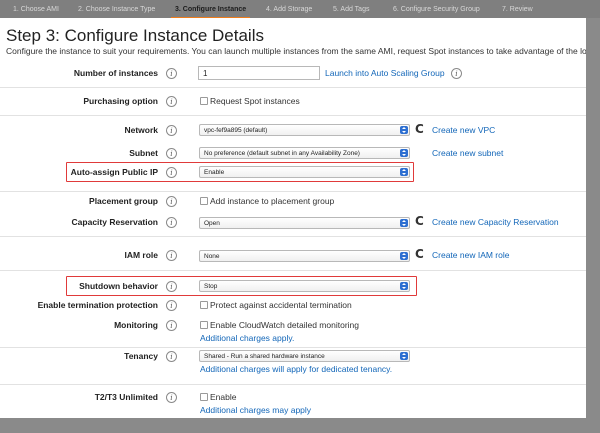  Describe the element at coordinates (116, 9) in the screenshot. I see `tab-choose-instance-type: 2. Choose Instance Type` at that location.